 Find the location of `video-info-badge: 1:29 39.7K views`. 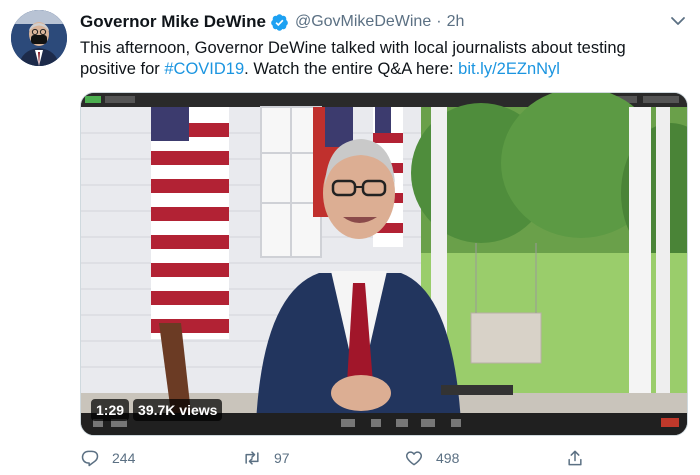

video-info-badge: 1:29 39.7K views is located at coordinates (157, 410).